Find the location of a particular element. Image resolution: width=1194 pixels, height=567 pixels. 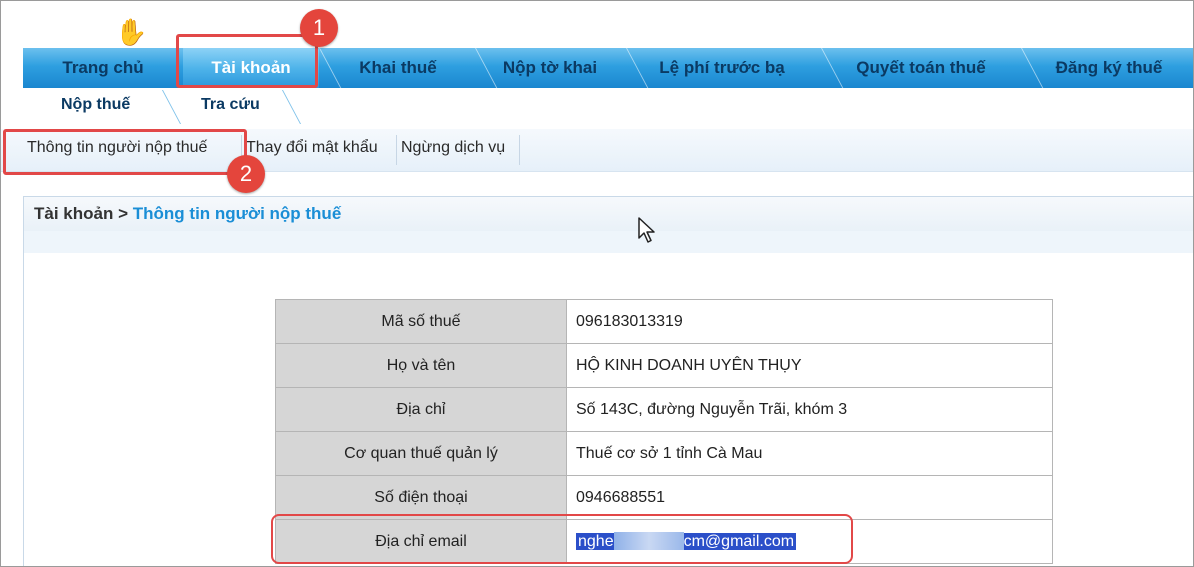

hand-cursor-icon: ✋ is located at coordinates (131, 32).